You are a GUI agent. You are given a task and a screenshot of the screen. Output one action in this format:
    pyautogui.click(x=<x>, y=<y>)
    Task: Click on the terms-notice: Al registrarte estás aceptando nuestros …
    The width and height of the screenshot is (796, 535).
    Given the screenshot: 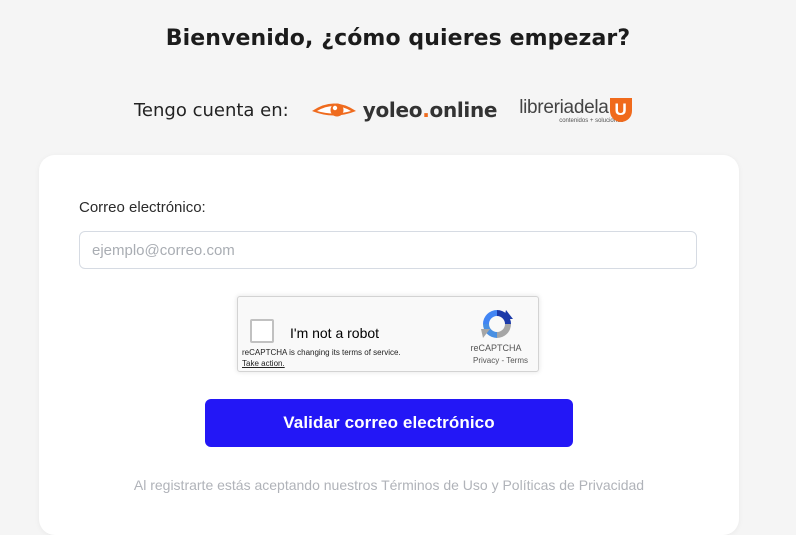 What is the action you would take?
    pyautogui.click(x=389, y=485)
    